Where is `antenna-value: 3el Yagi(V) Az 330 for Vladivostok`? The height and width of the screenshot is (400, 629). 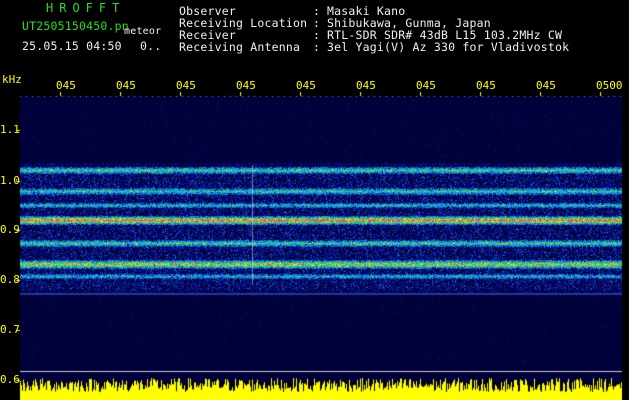
antenna-value: 3el Yagi(V) Az 330 for Vladivostok is located at coordinates (448, 47).